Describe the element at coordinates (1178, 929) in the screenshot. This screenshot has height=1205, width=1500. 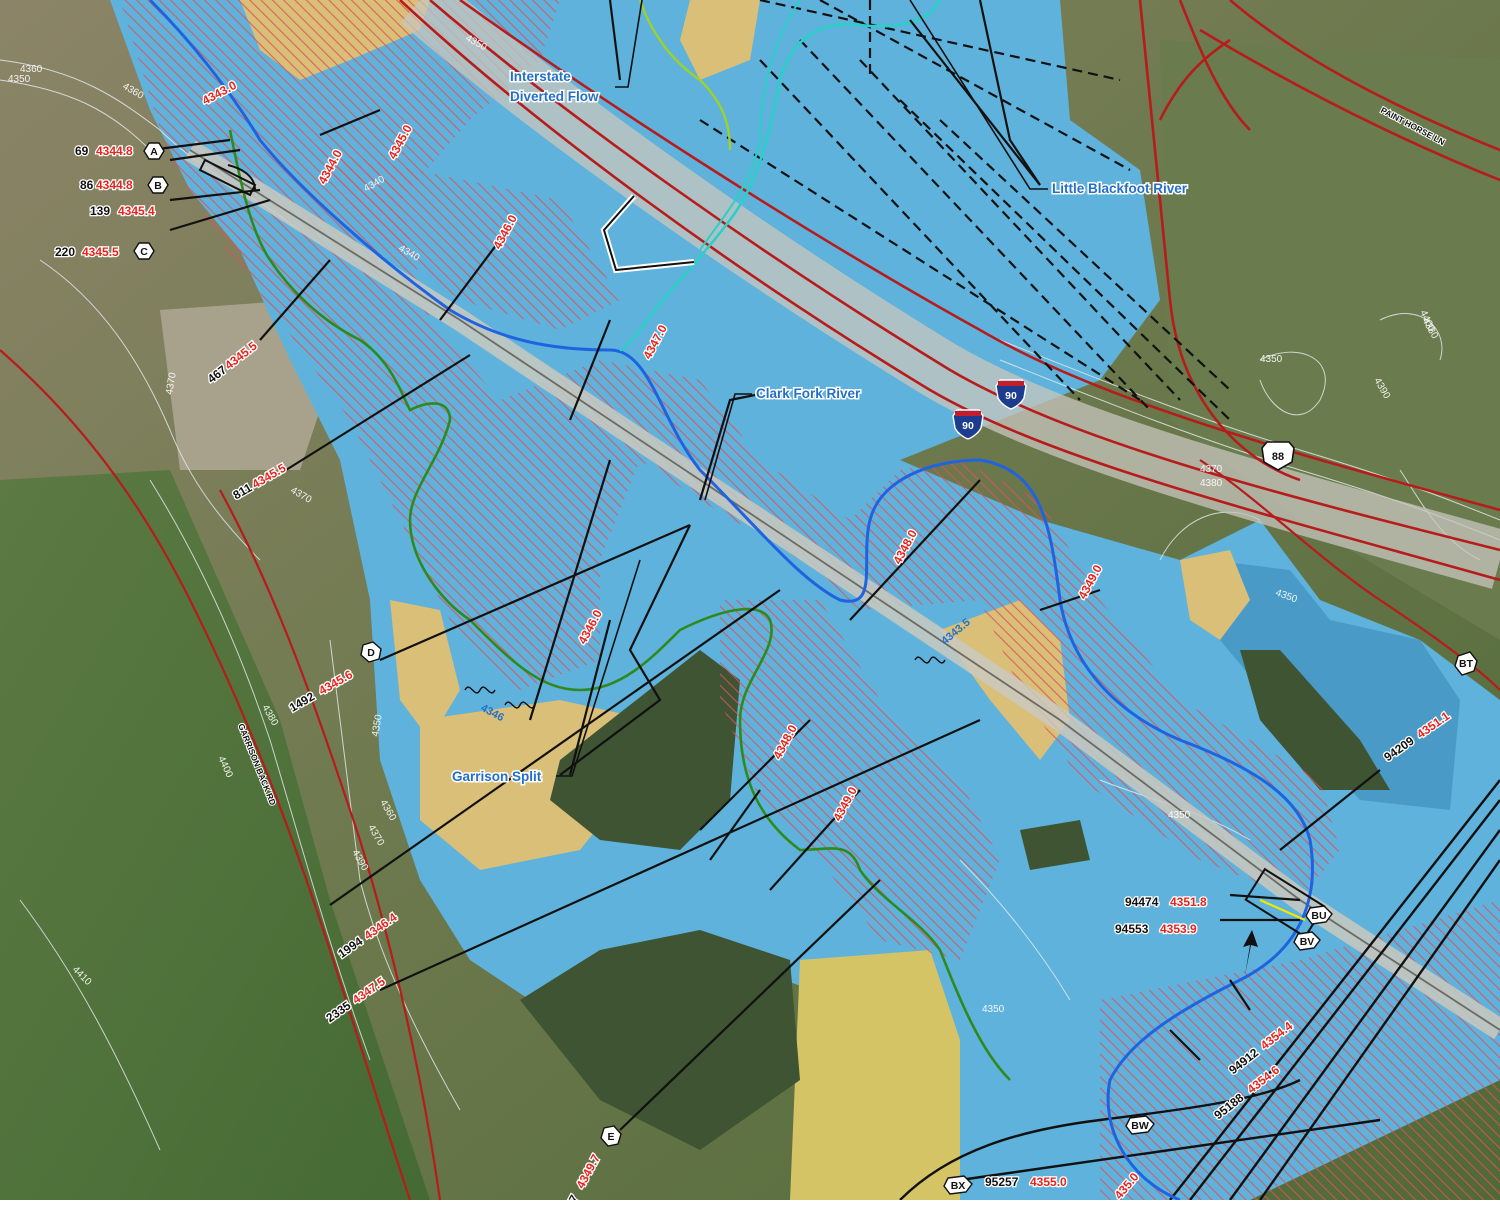
I see `xs-wsel: 4353.9` at that location.